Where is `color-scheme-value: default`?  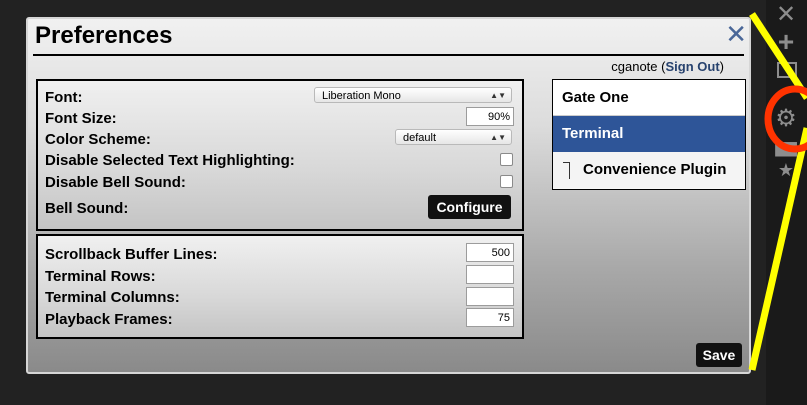 color-scheme-value: default is located at coordinates (420, 138).